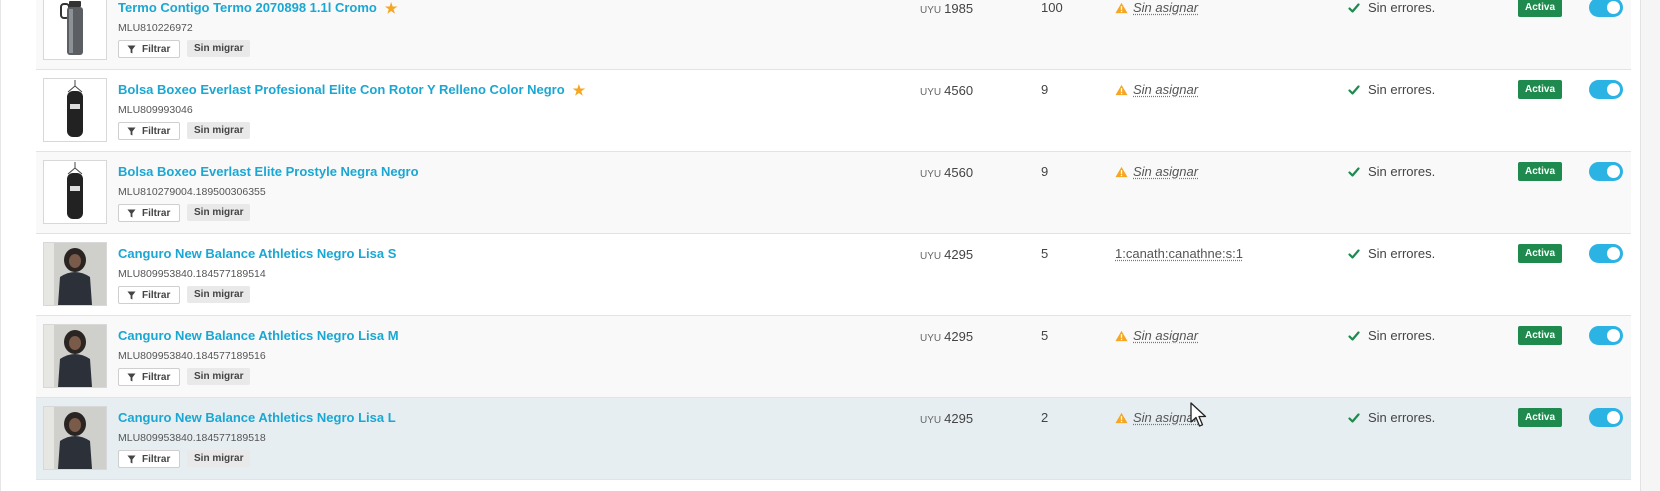 This screenshot has height=491, width=1660. I want to click on punching-bag-image, so click(75, 190).